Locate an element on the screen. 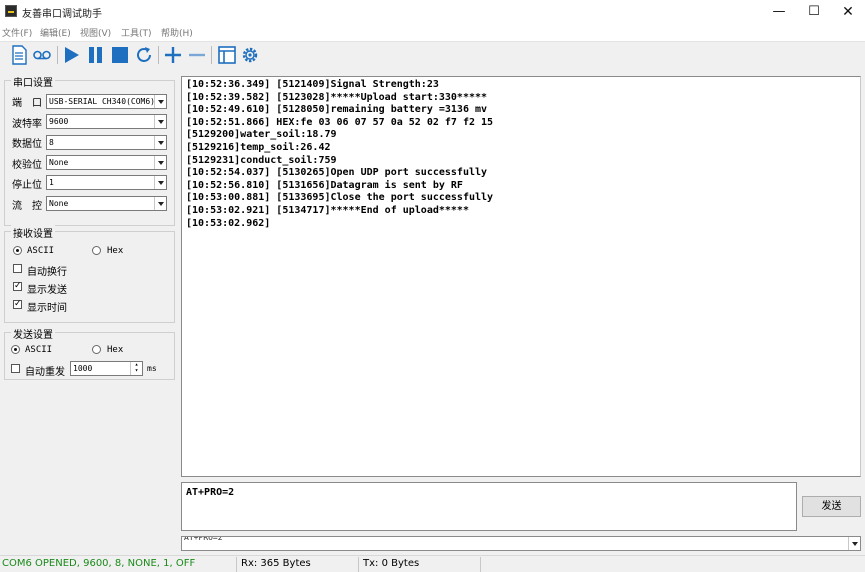 The width and height of the screenshot is (865, 572). auto-wrap-checkbox is located at coordinates (17, 268).